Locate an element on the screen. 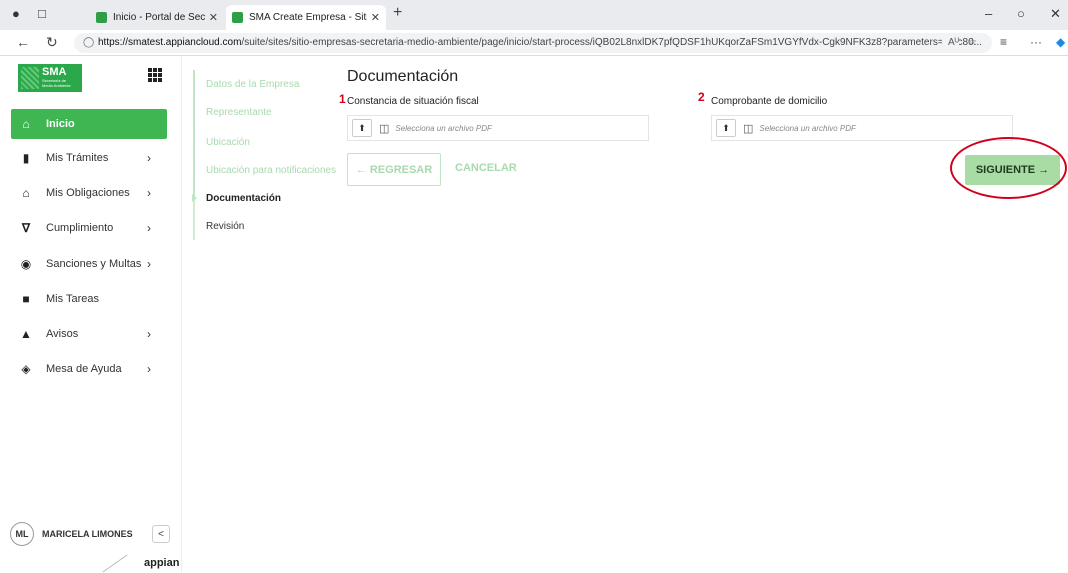 The image size is (1068, 573). sidebar-item-mis-tareas: ■ Mis Tareas is located at coordinates (89, 299).